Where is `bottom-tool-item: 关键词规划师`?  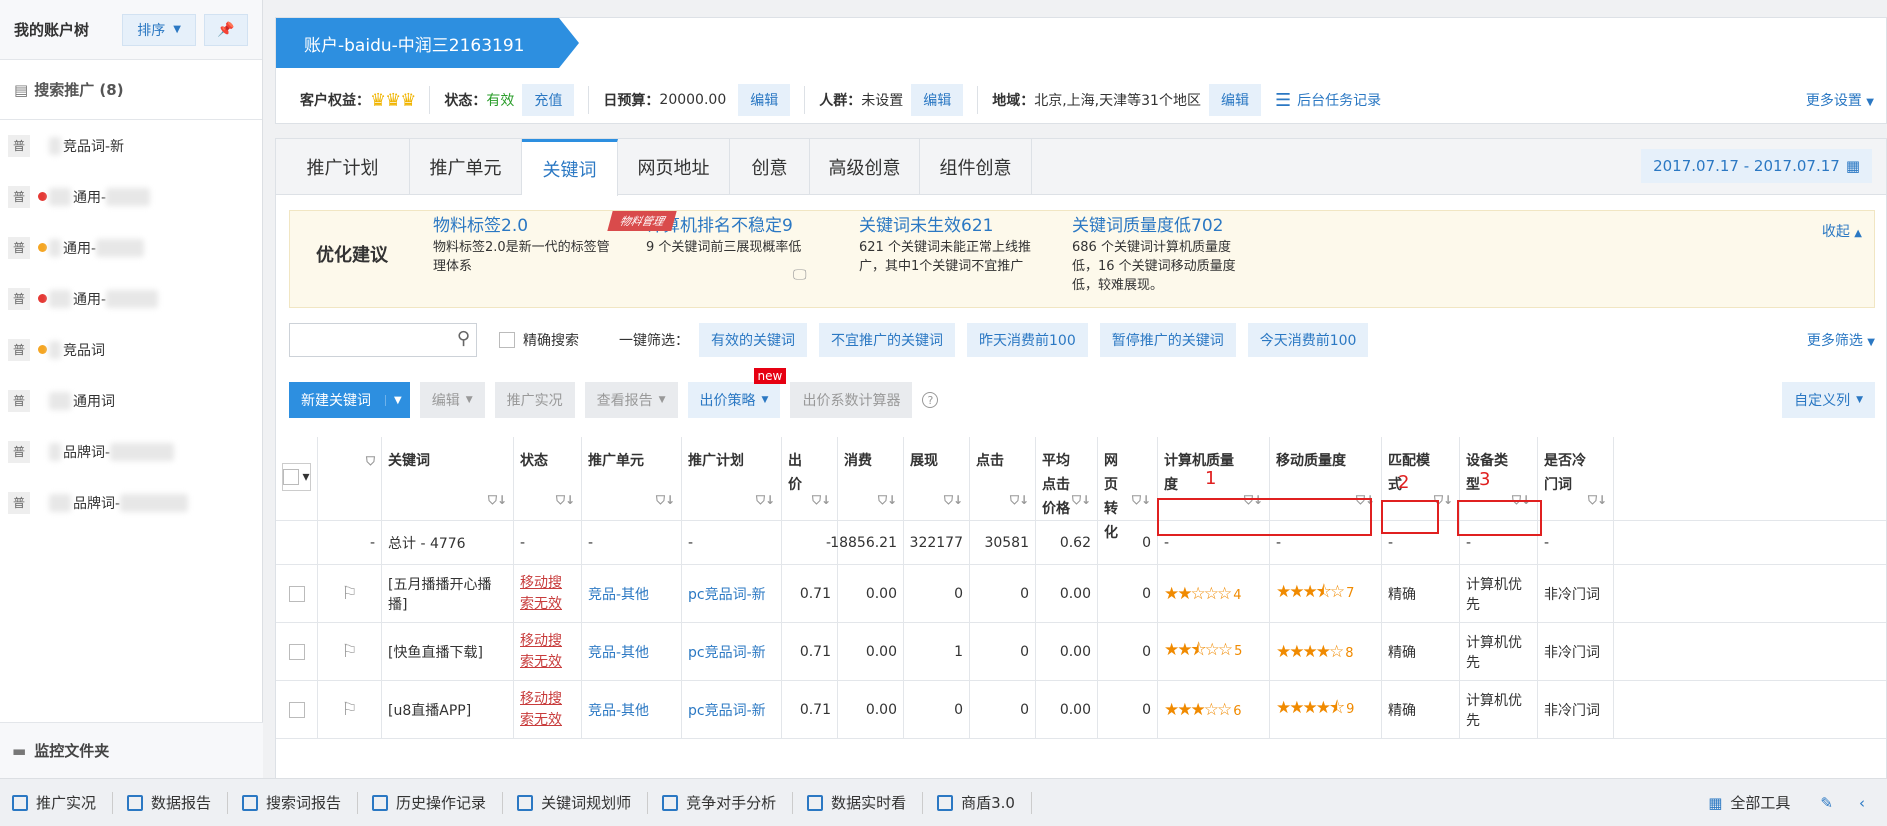 bottom-tool-item: 关键词规划师 is located at coordinates (583, 802).